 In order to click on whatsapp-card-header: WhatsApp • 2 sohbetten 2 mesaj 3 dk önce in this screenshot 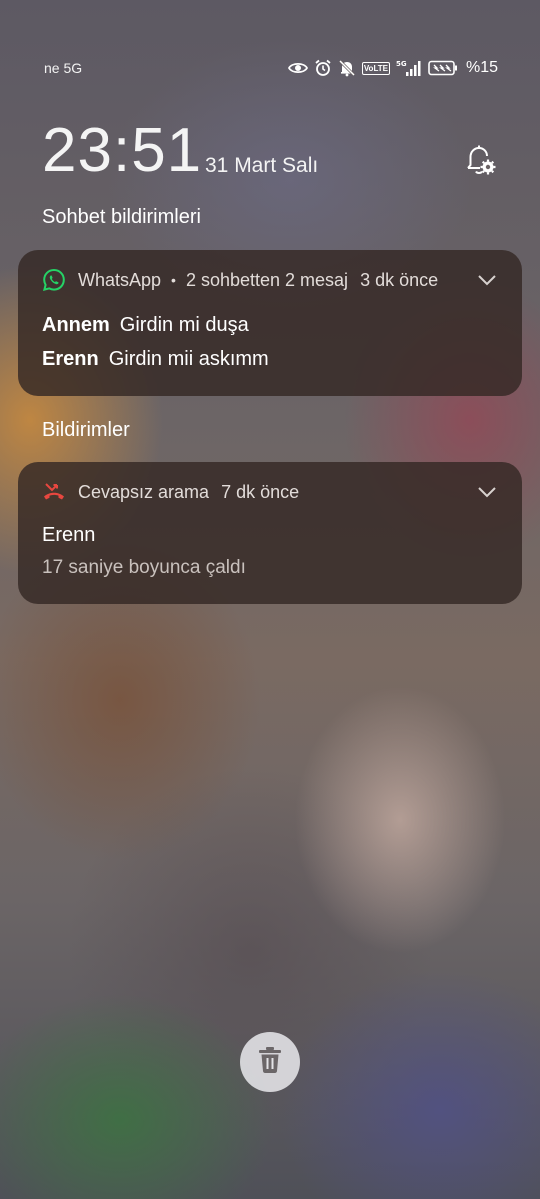, I will do `click(271, 280)`.